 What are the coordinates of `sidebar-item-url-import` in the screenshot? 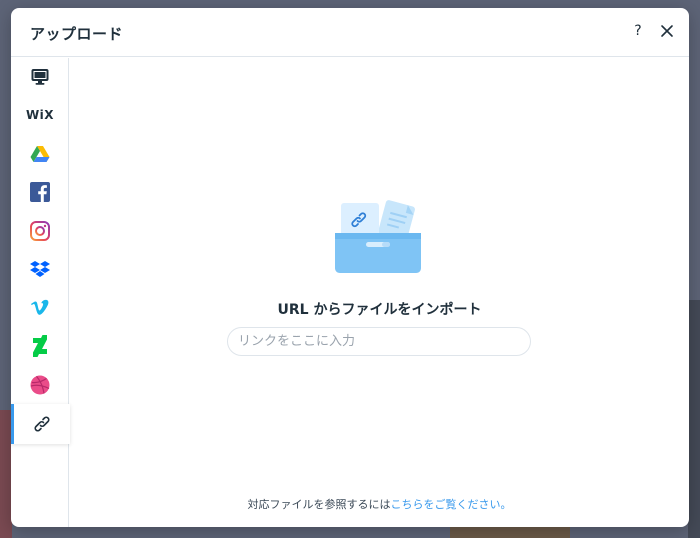 It's located at (40, 424).